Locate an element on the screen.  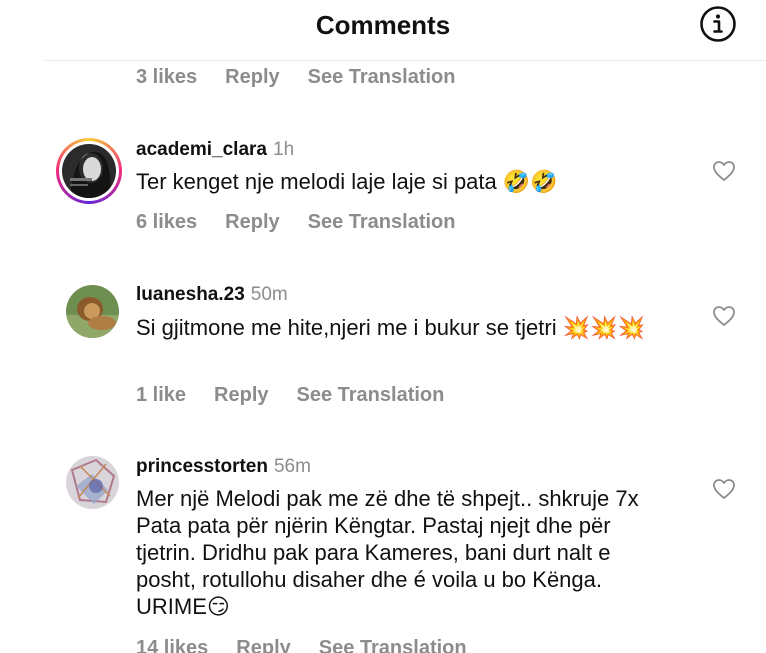
comment-meta: luanesha.23 50m is located at coordinates (212, 295).